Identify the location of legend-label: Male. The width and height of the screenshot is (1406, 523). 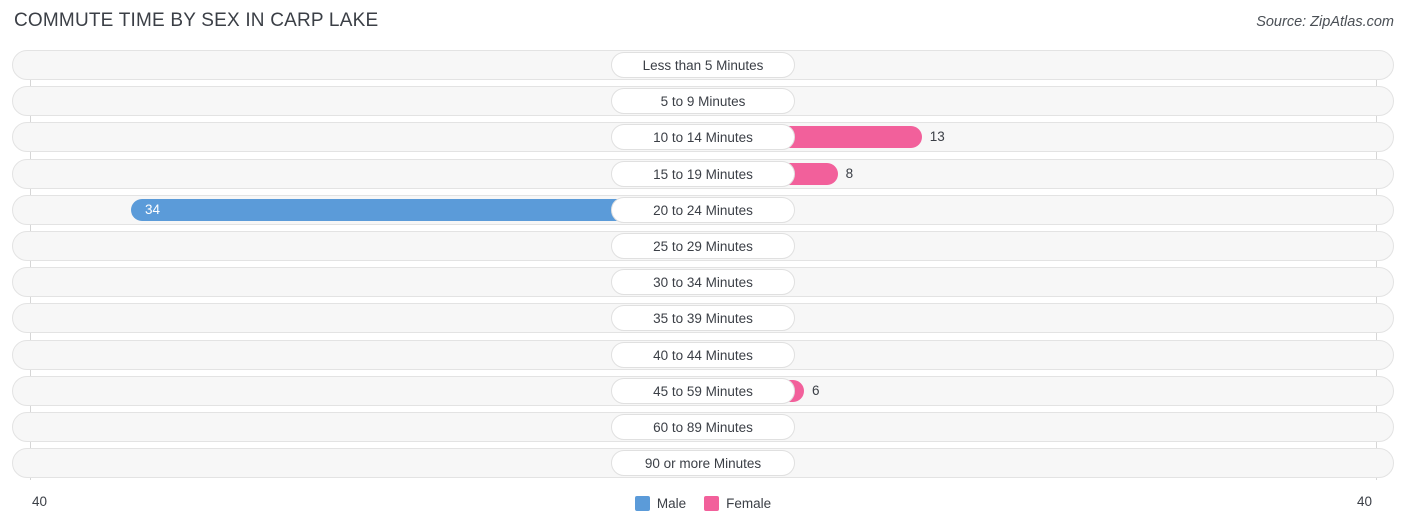
(671, 503).